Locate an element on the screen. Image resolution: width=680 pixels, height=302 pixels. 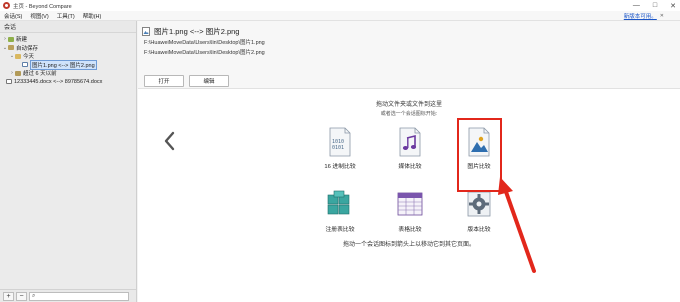
title-bar: 主页 - Beyond Compare — □ ✕ is located at coordinates (340, 5).